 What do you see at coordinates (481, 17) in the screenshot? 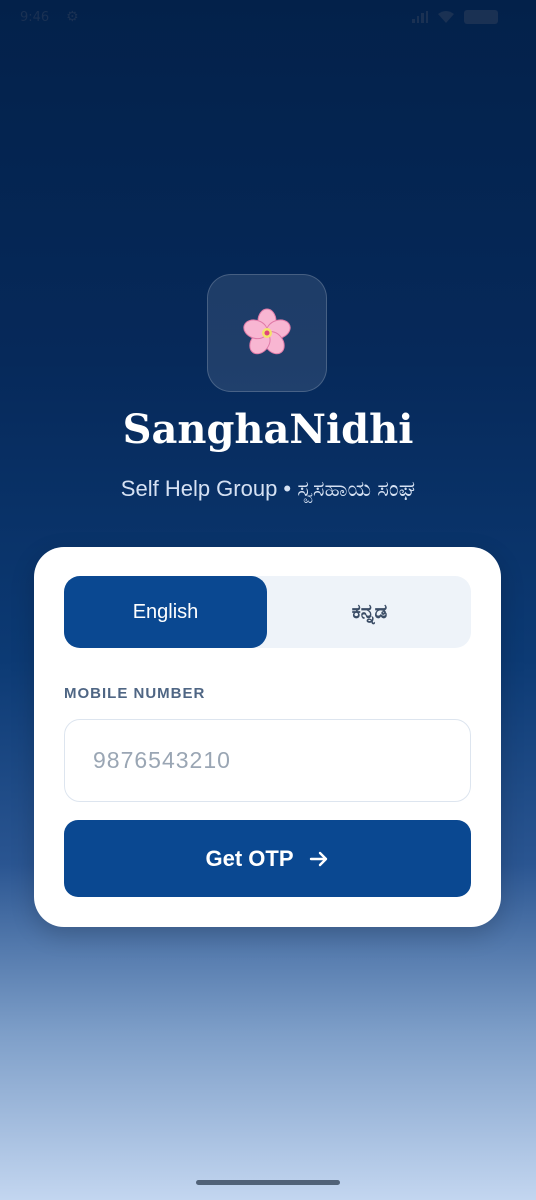
I see `battery-icon` at bounding box center [481, 17].